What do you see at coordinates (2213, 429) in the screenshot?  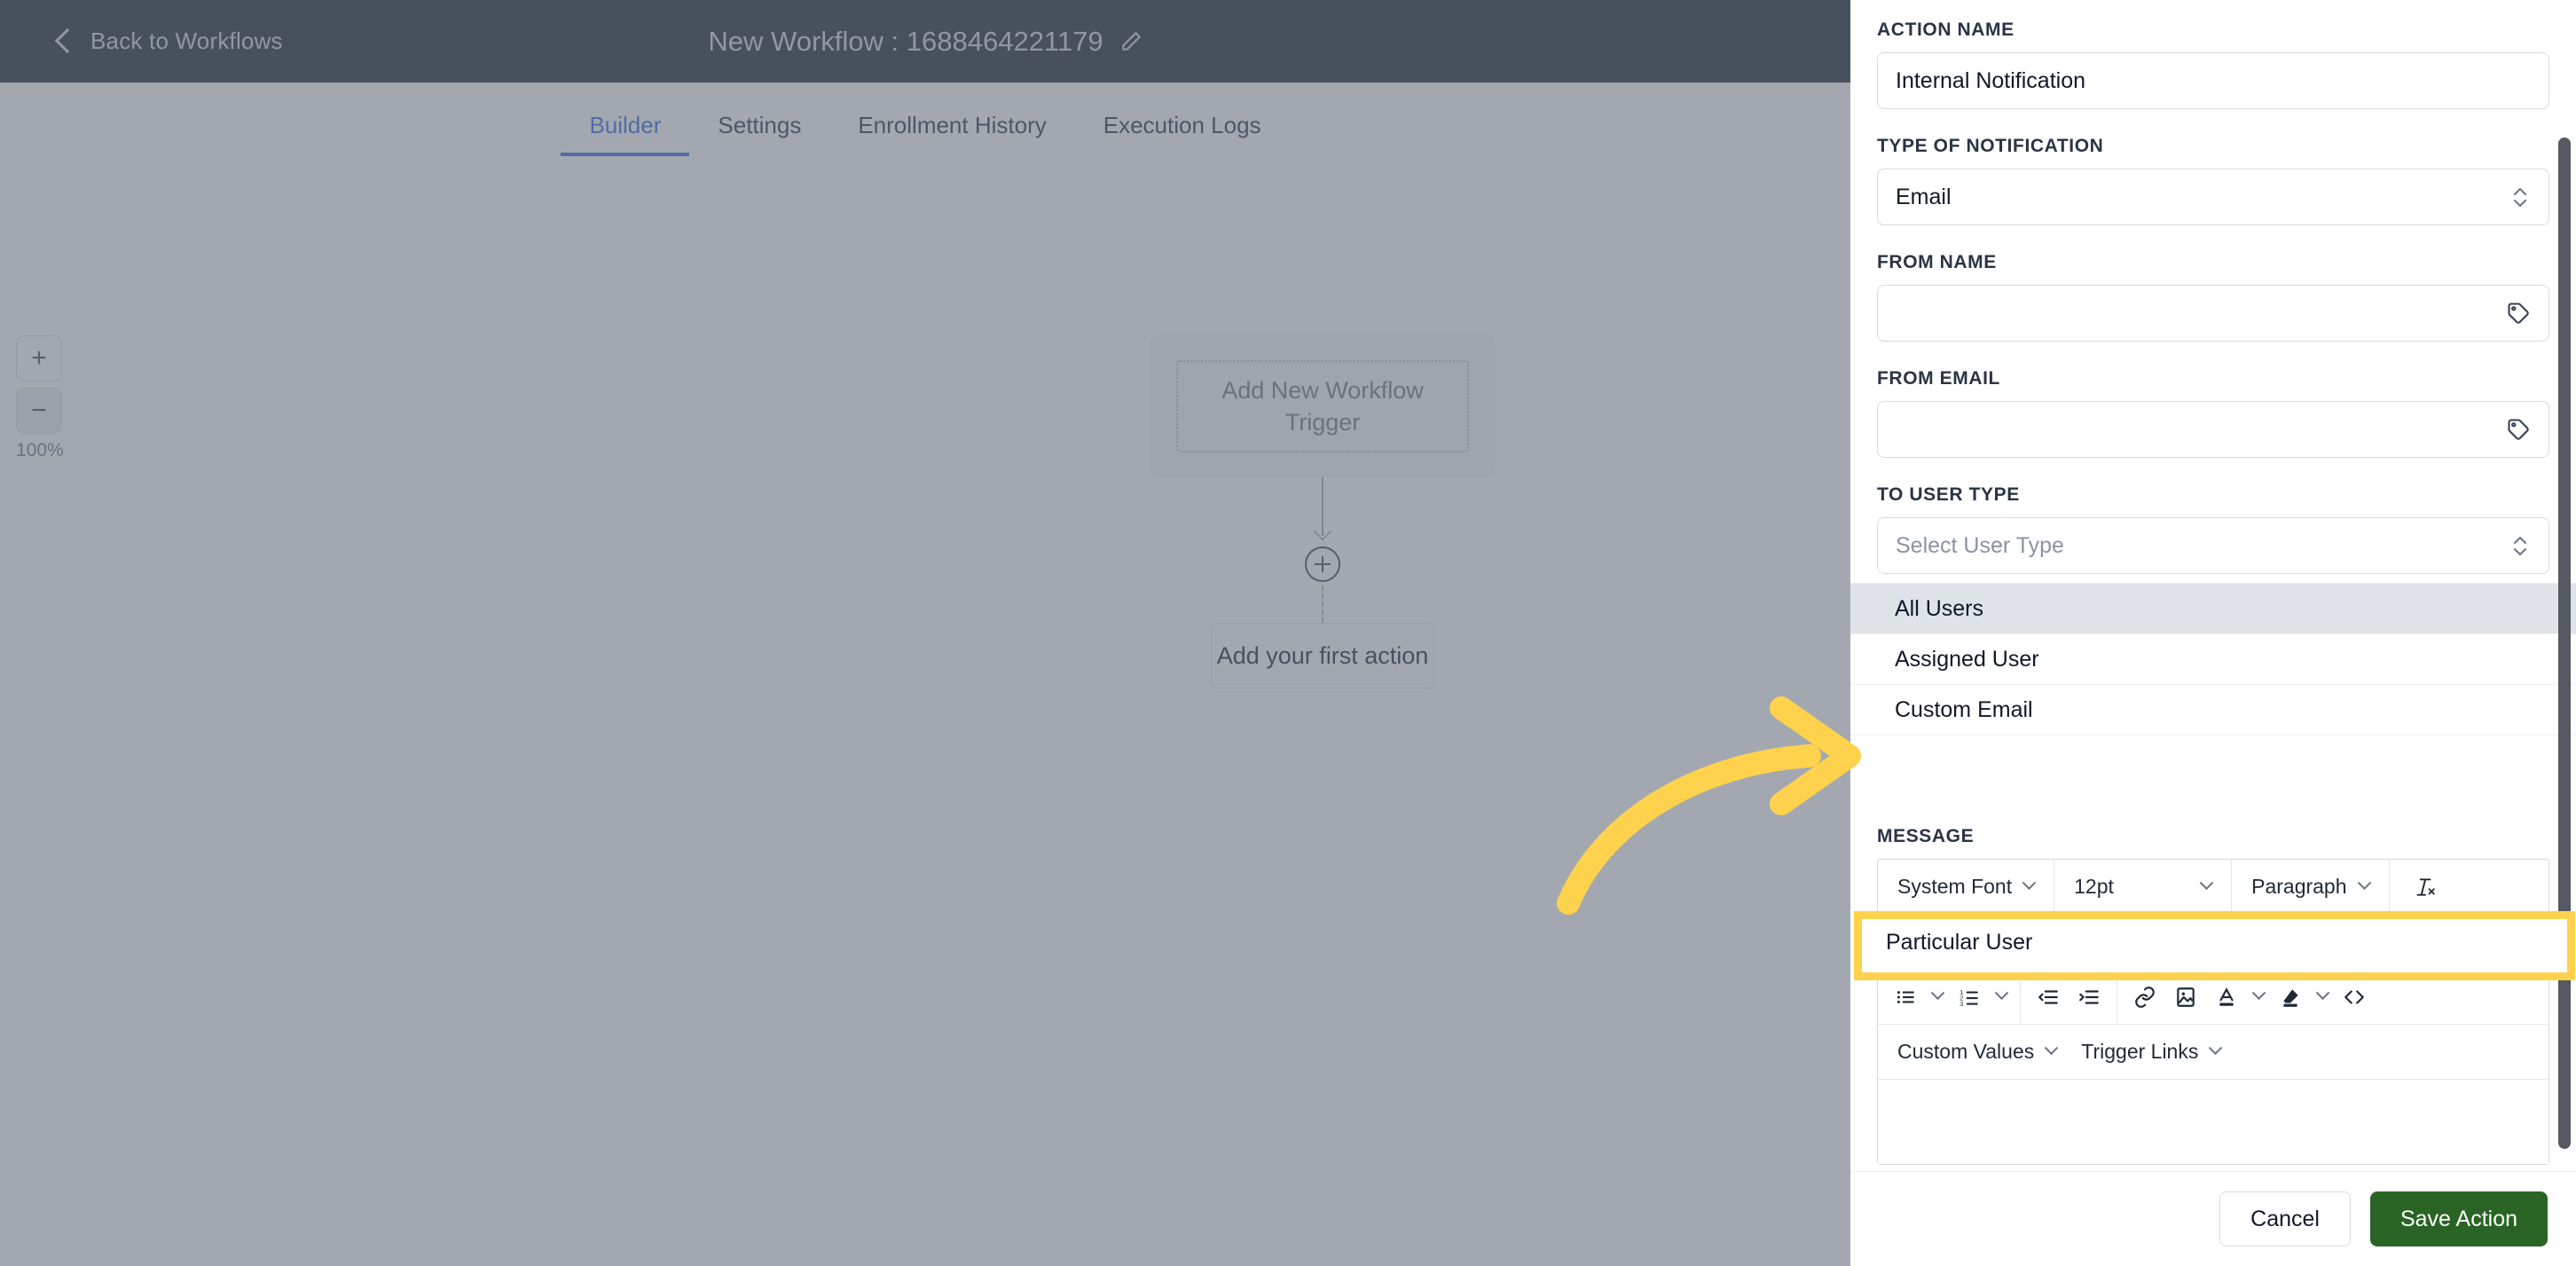 I see `from-email-input` at bounding box center [2213, 429].